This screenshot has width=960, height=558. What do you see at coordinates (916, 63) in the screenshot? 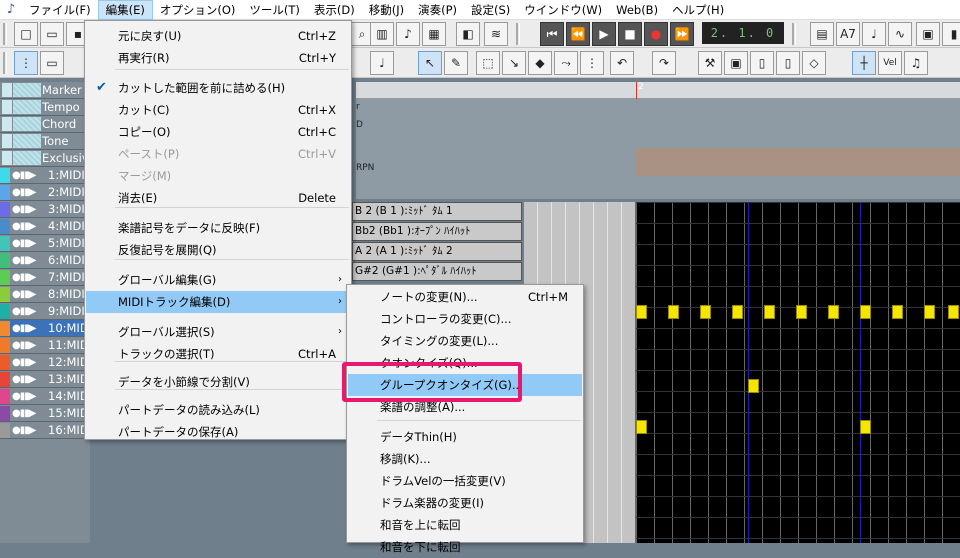
I see `note-grid-icon: ♫` at bounding box center [916, 63].